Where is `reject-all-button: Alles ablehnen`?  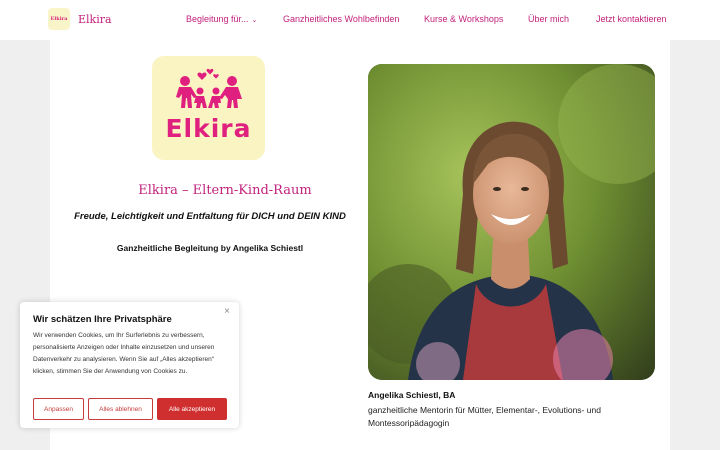
reject-all-button: Alles ablehnen is located at coordinates (120, 409).